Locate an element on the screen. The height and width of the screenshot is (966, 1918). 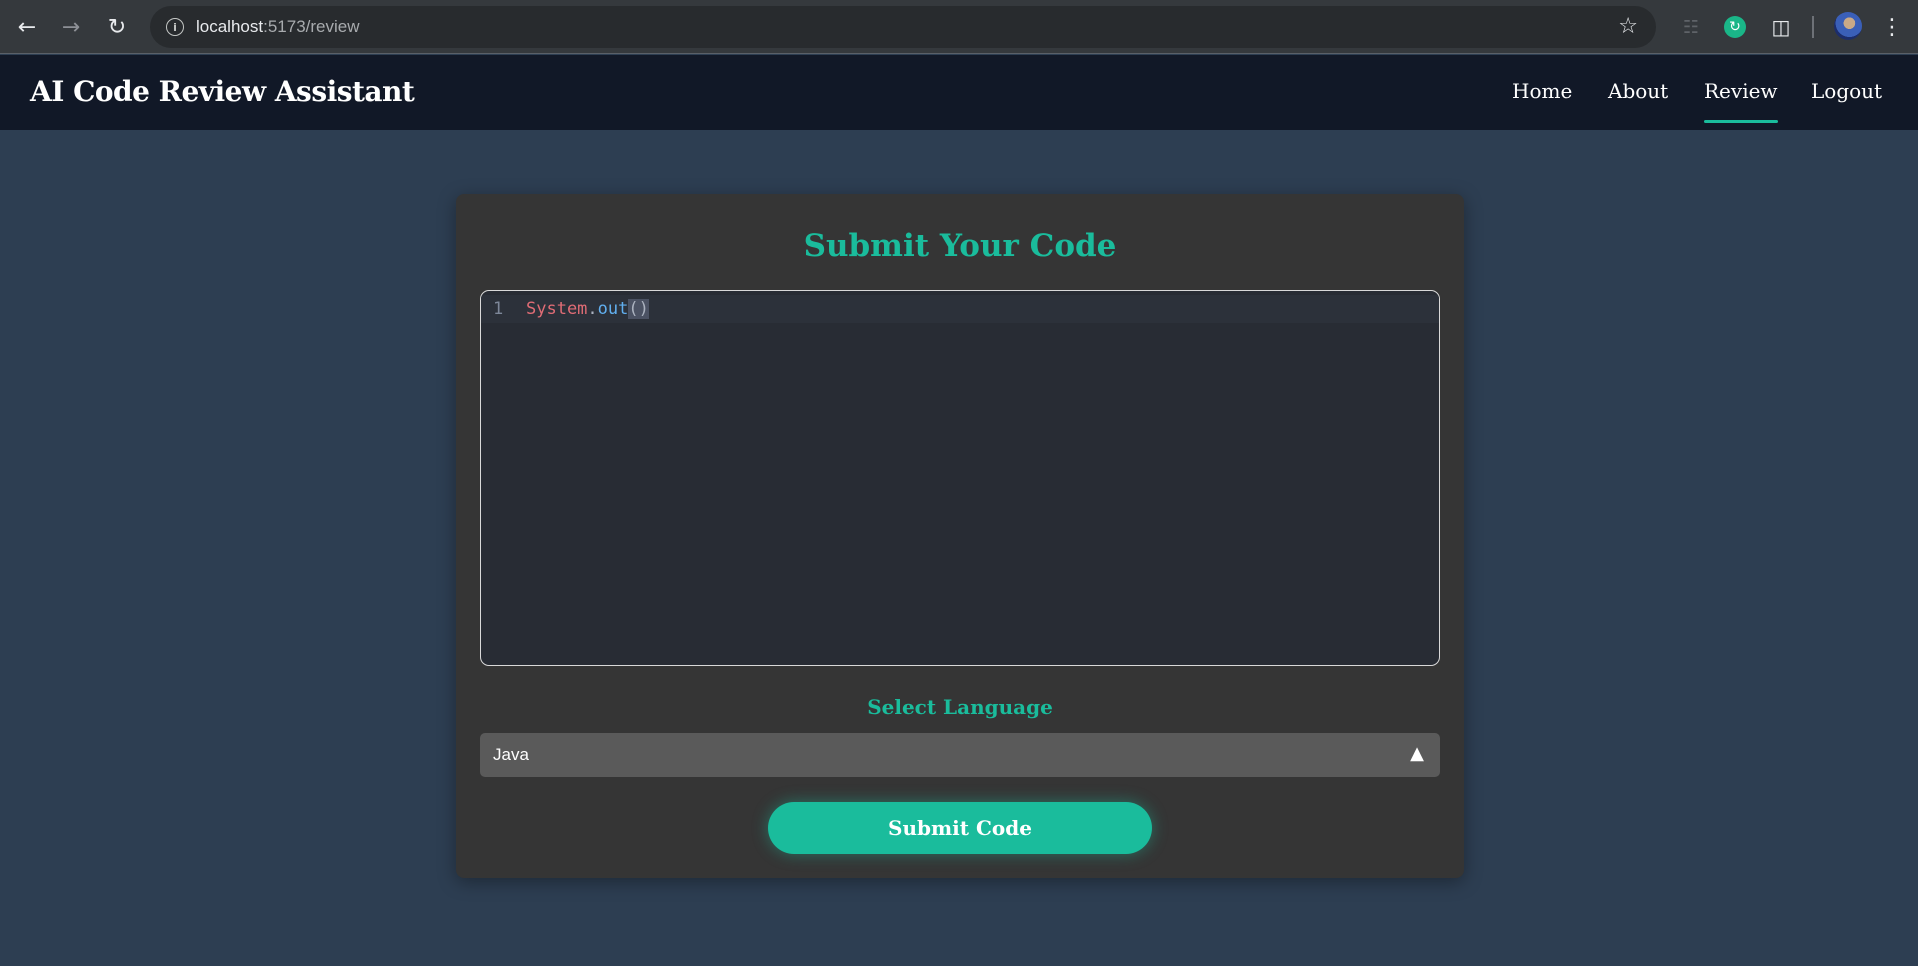
bookmark-star-icon: ☆ is located at coordinates (1628, 26).